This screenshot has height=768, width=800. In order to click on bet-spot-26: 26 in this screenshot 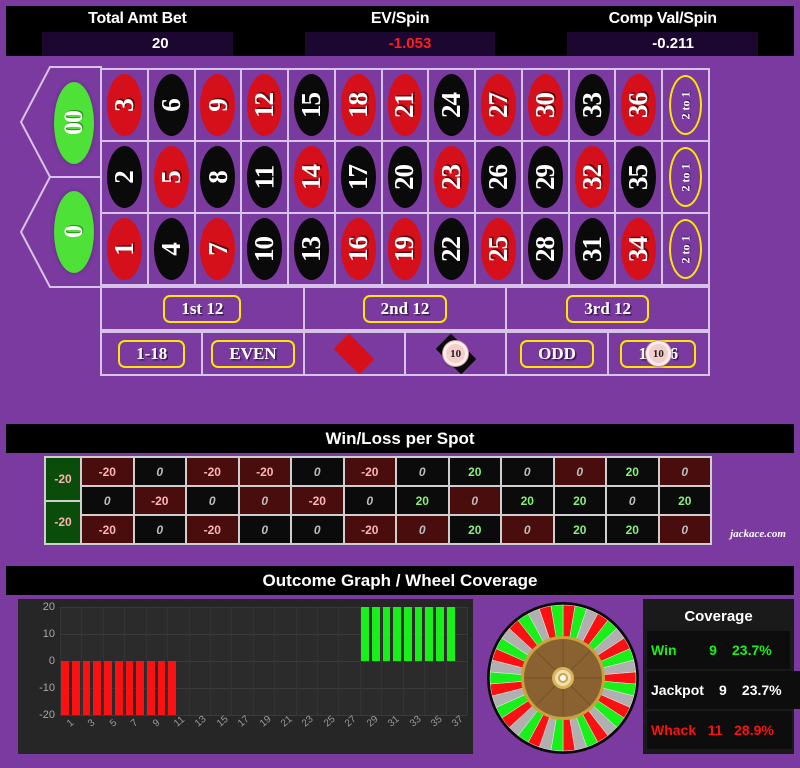, I will do `click(498, 177)`.